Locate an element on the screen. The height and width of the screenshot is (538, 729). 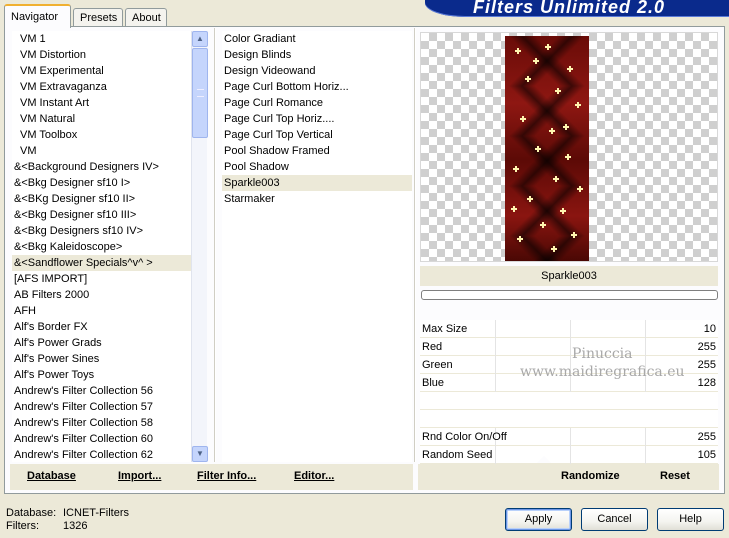
apply-button: Apply is located at coordinates (538, 519).